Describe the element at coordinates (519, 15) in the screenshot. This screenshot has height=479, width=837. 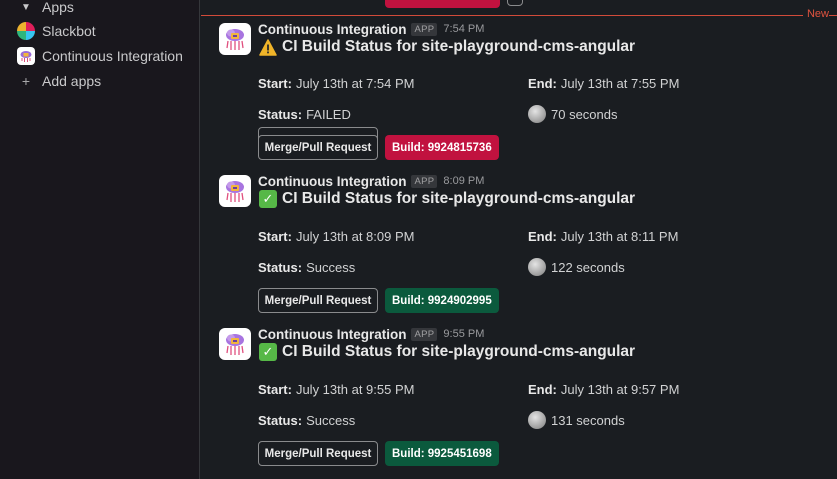
I see `new-messages-divider` at that location.